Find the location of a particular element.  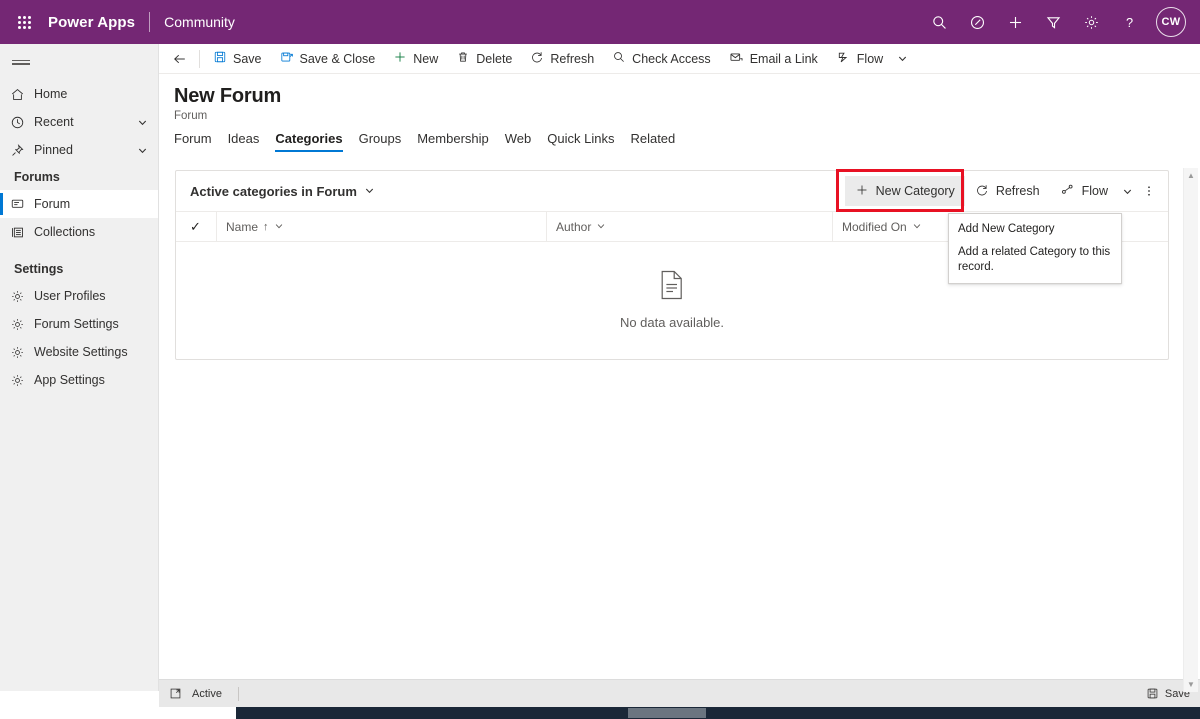

subgrid-flow-button: Flow is located at coordinates (1084, 191).